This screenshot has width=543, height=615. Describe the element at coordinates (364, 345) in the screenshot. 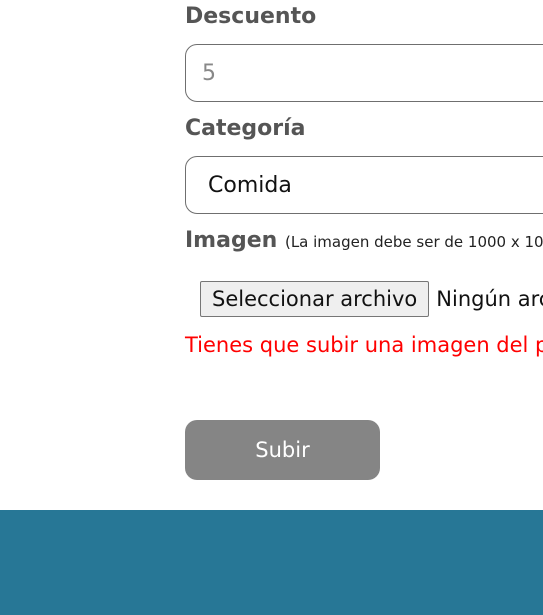

I see `image-error-message: Tienes que subir una imagen del pr` at that location.